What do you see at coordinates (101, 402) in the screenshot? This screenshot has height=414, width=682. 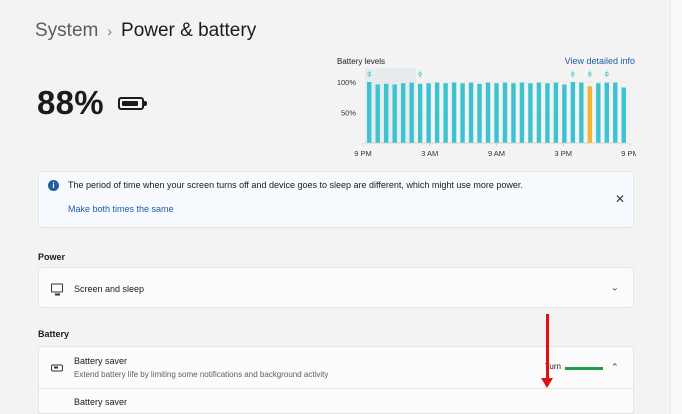 I see `battery-saver-sub-label: Battery saver` at bounding box center [101, 402].